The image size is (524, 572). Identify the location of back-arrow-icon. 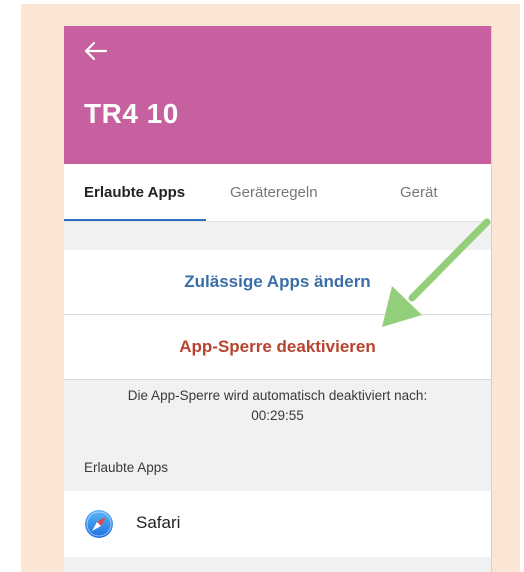
(96, 51).